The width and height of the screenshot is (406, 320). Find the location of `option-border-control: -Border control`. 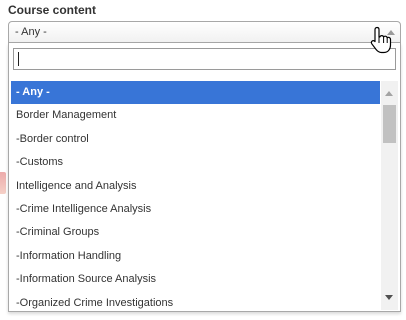

option-border-control: -Border control is located at coordinates (195, 139).